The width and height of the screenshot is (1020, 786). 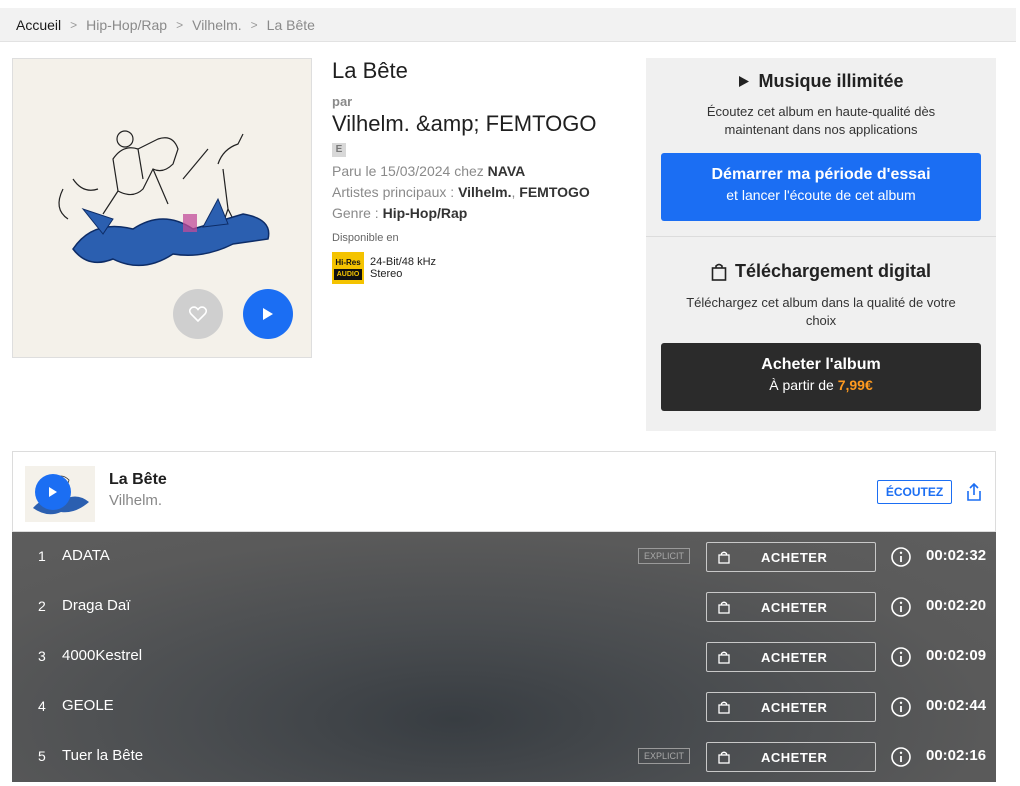 What do you see at coordinates (42, 556) in the screenshot?
I see `track-number: 1` at bounding box center [42, 556].